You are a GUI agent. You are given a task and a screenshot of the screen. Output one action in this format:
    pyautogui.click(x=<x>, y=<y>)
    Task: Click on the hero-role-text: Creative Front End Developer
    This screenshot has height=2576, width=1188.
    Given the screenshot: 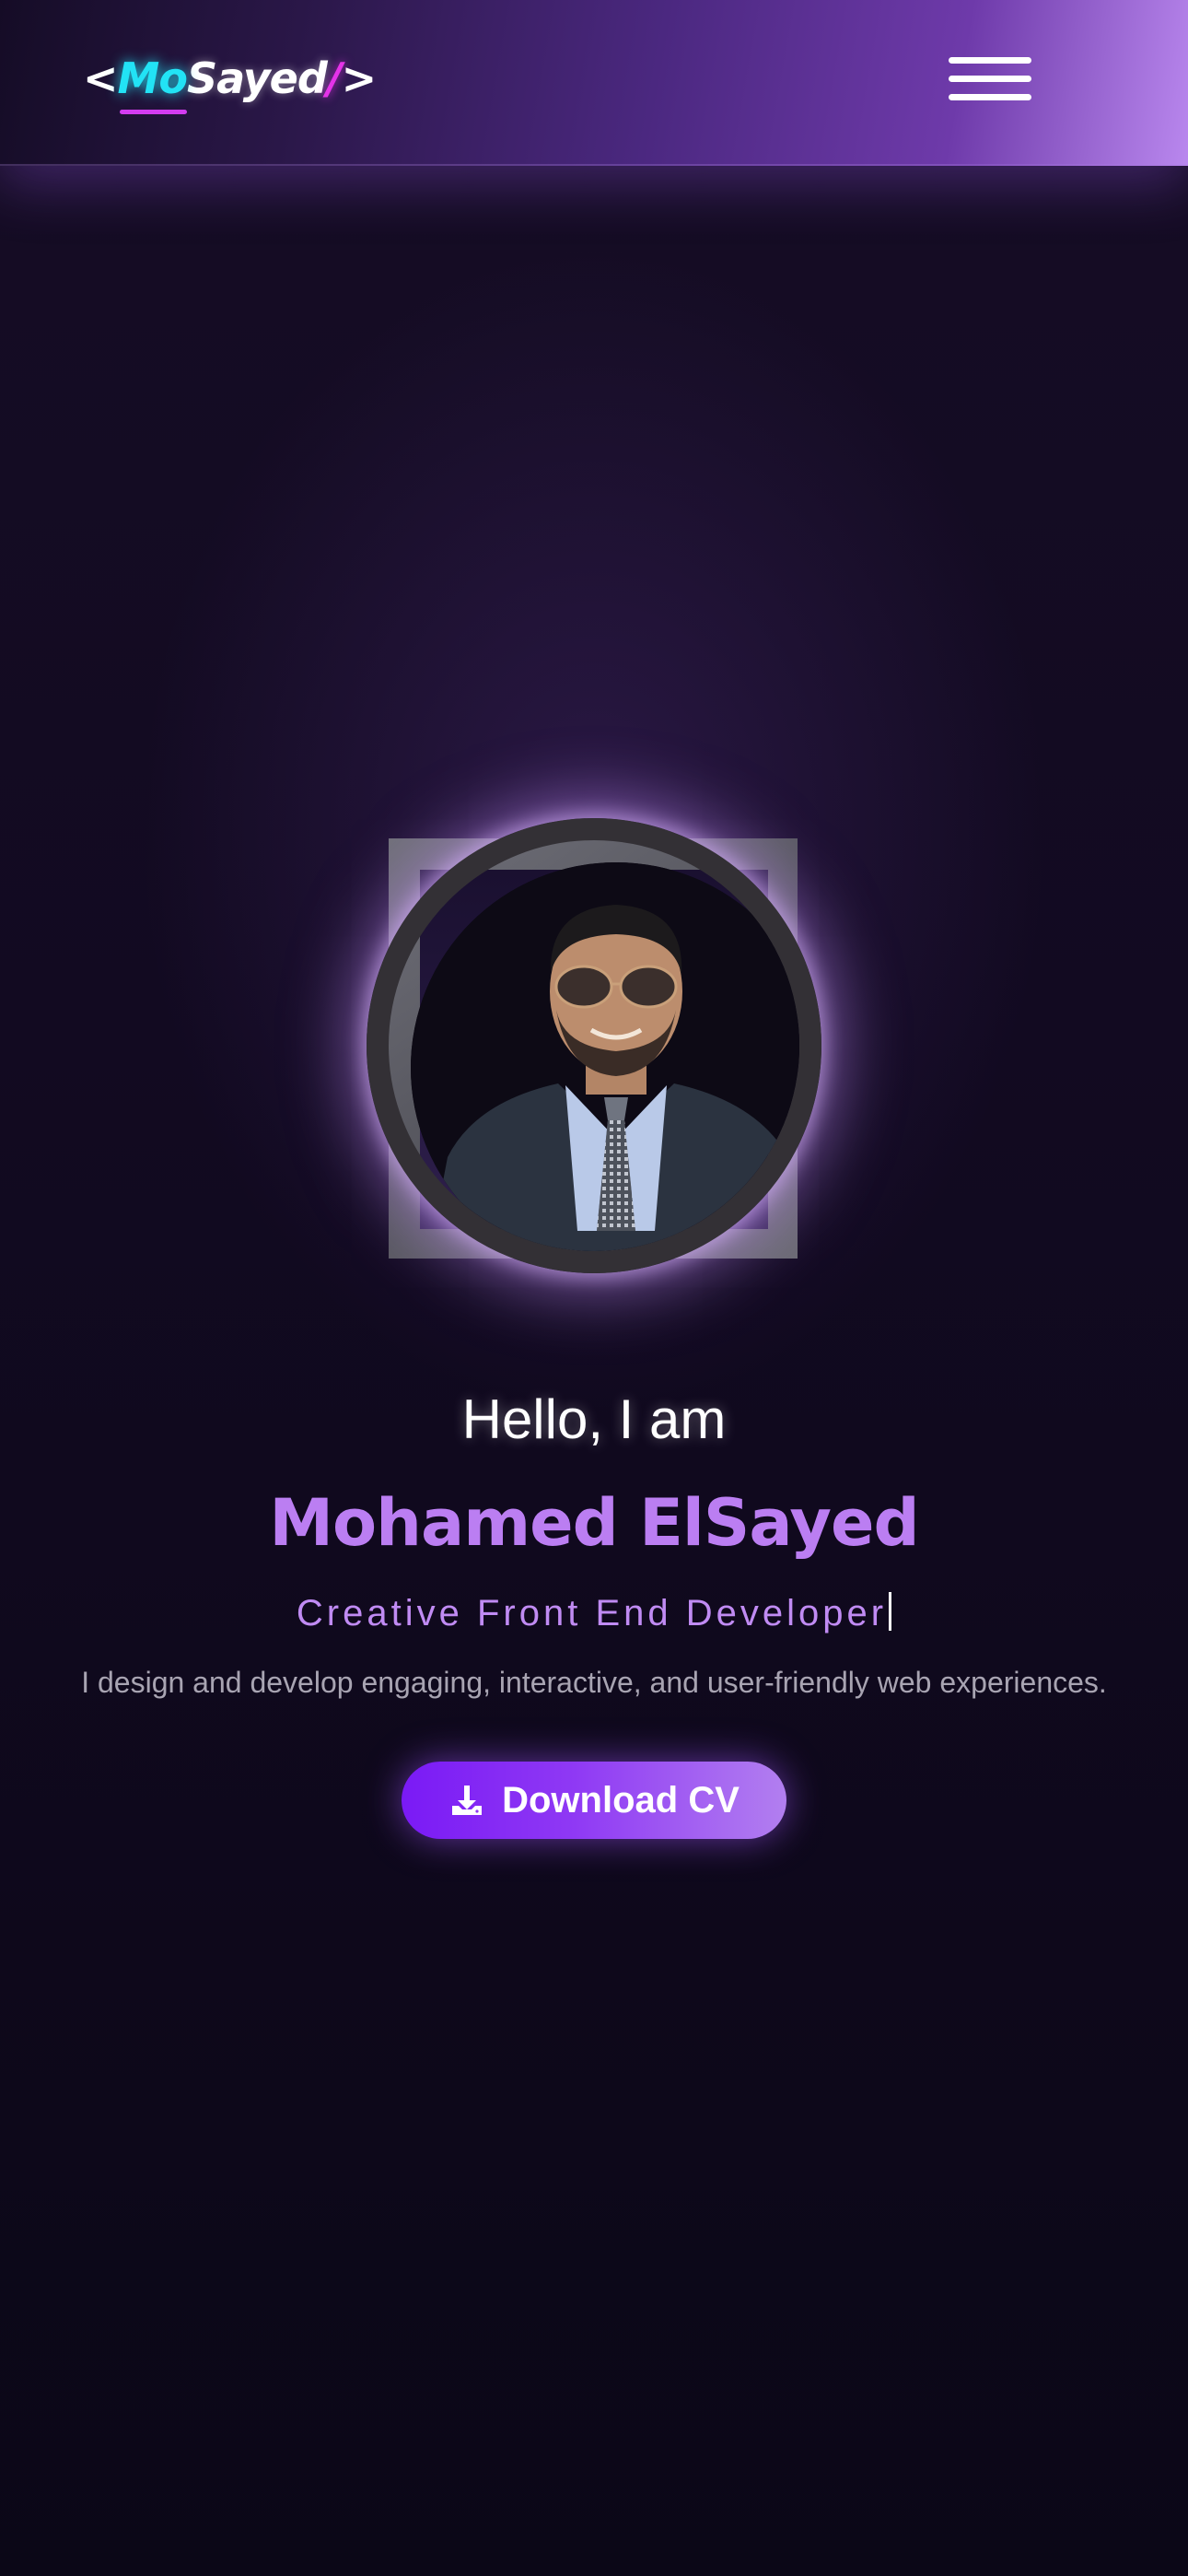 What is the action you would take?
    pyautogui.click(x=592, y=1613)
    